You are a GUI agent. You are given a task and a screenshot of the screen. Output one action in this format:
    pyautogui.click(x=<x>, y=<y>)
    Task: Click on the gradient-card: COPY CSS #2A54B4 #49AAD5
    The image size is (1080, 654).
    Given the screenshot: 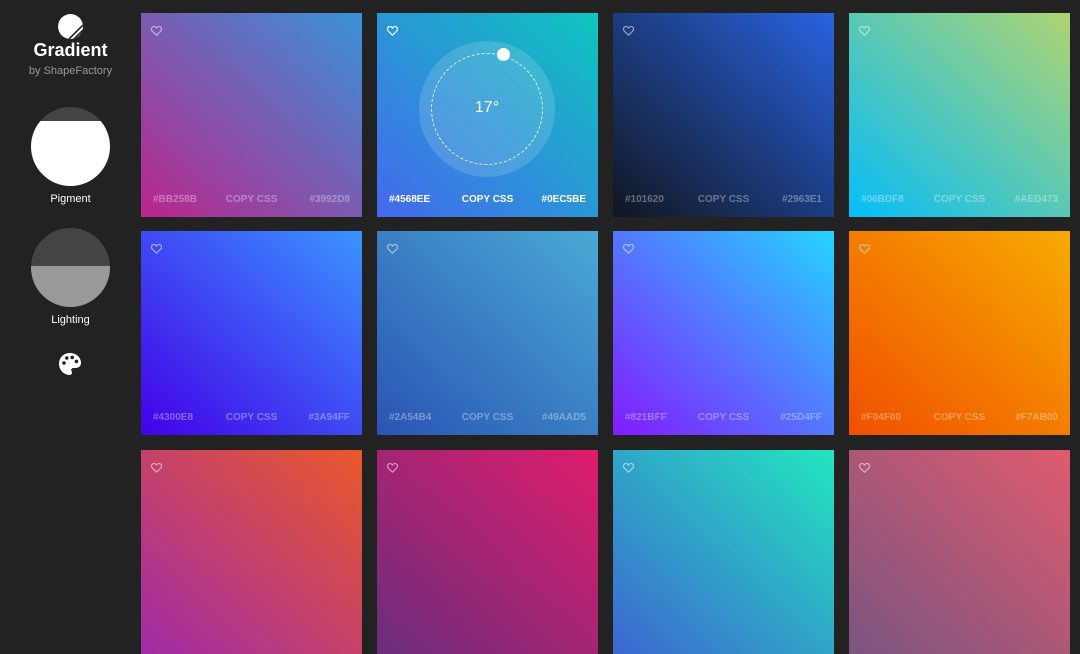 What is the action you would take?
    pyautogui.click(x=487, y=333)
    